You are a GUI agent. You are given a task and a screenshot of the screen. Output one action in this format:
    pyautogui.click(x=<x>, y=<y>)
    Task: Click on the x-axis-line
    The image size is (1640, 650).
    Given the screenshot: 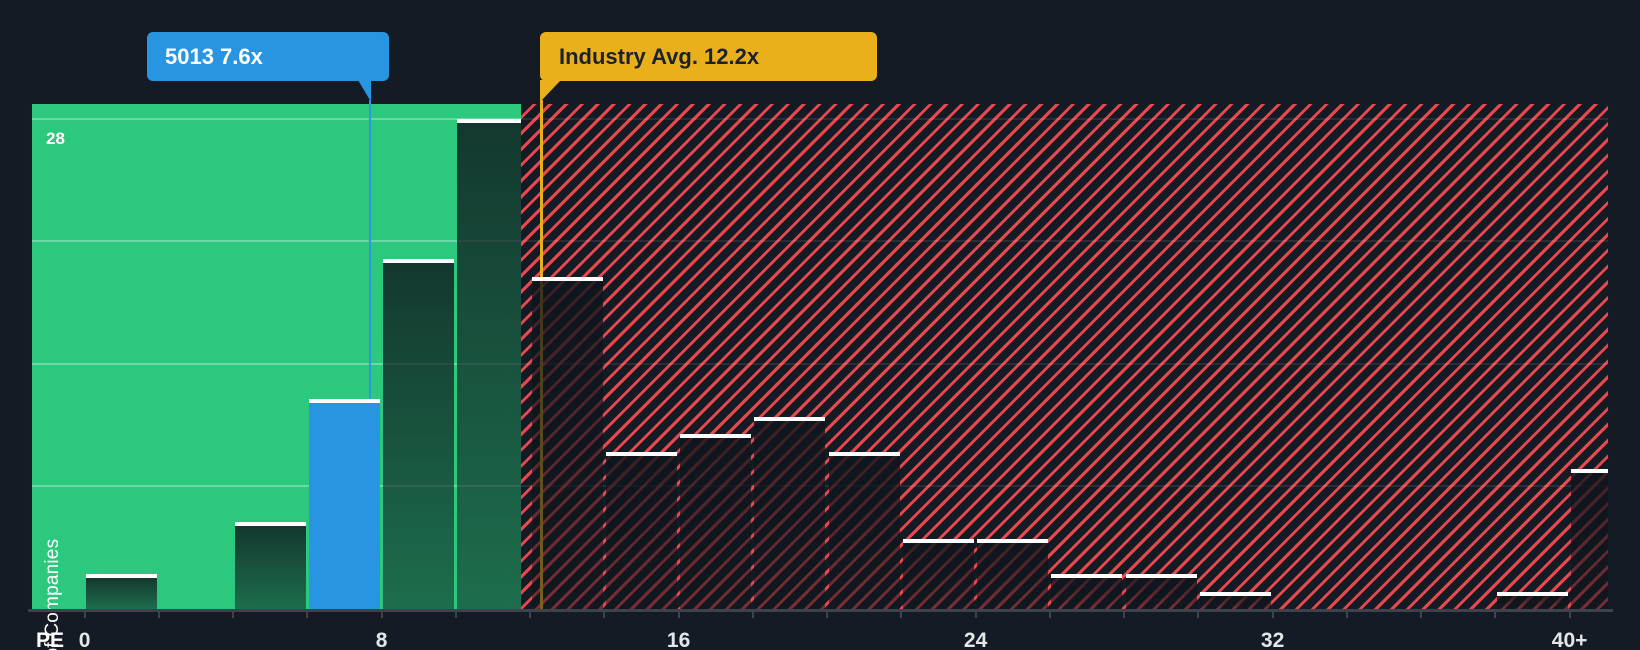 What is the action you would take?
    pyautogui.click(x=820, y=610)
    